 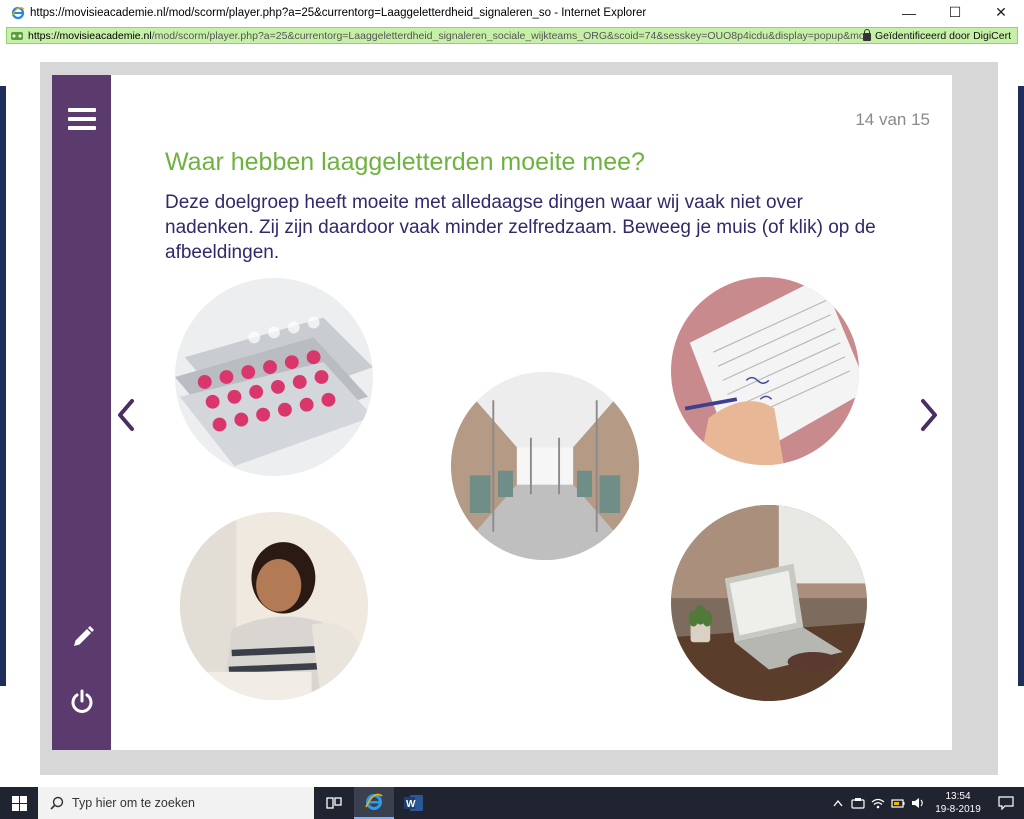 What do you see at coordinates (867, 34) in the screenshot?
I see `lock-icon` at bounding box center [867, 34].